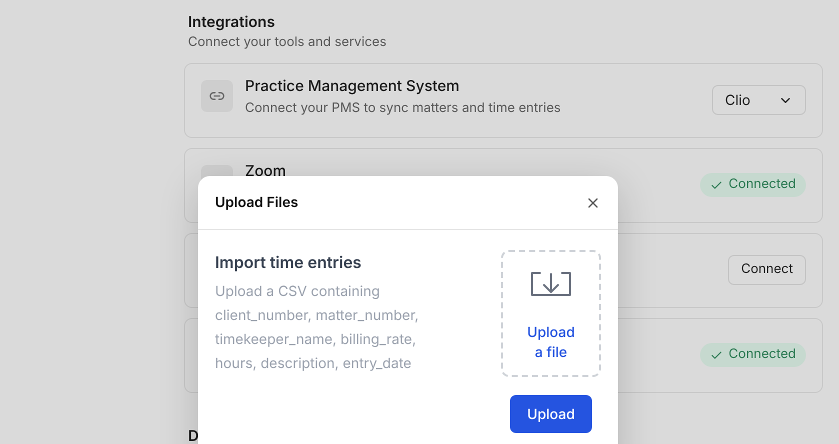  Describe the element at coordinates (551, 284) in the screenshot. I see `download-tray-icon` at that location.